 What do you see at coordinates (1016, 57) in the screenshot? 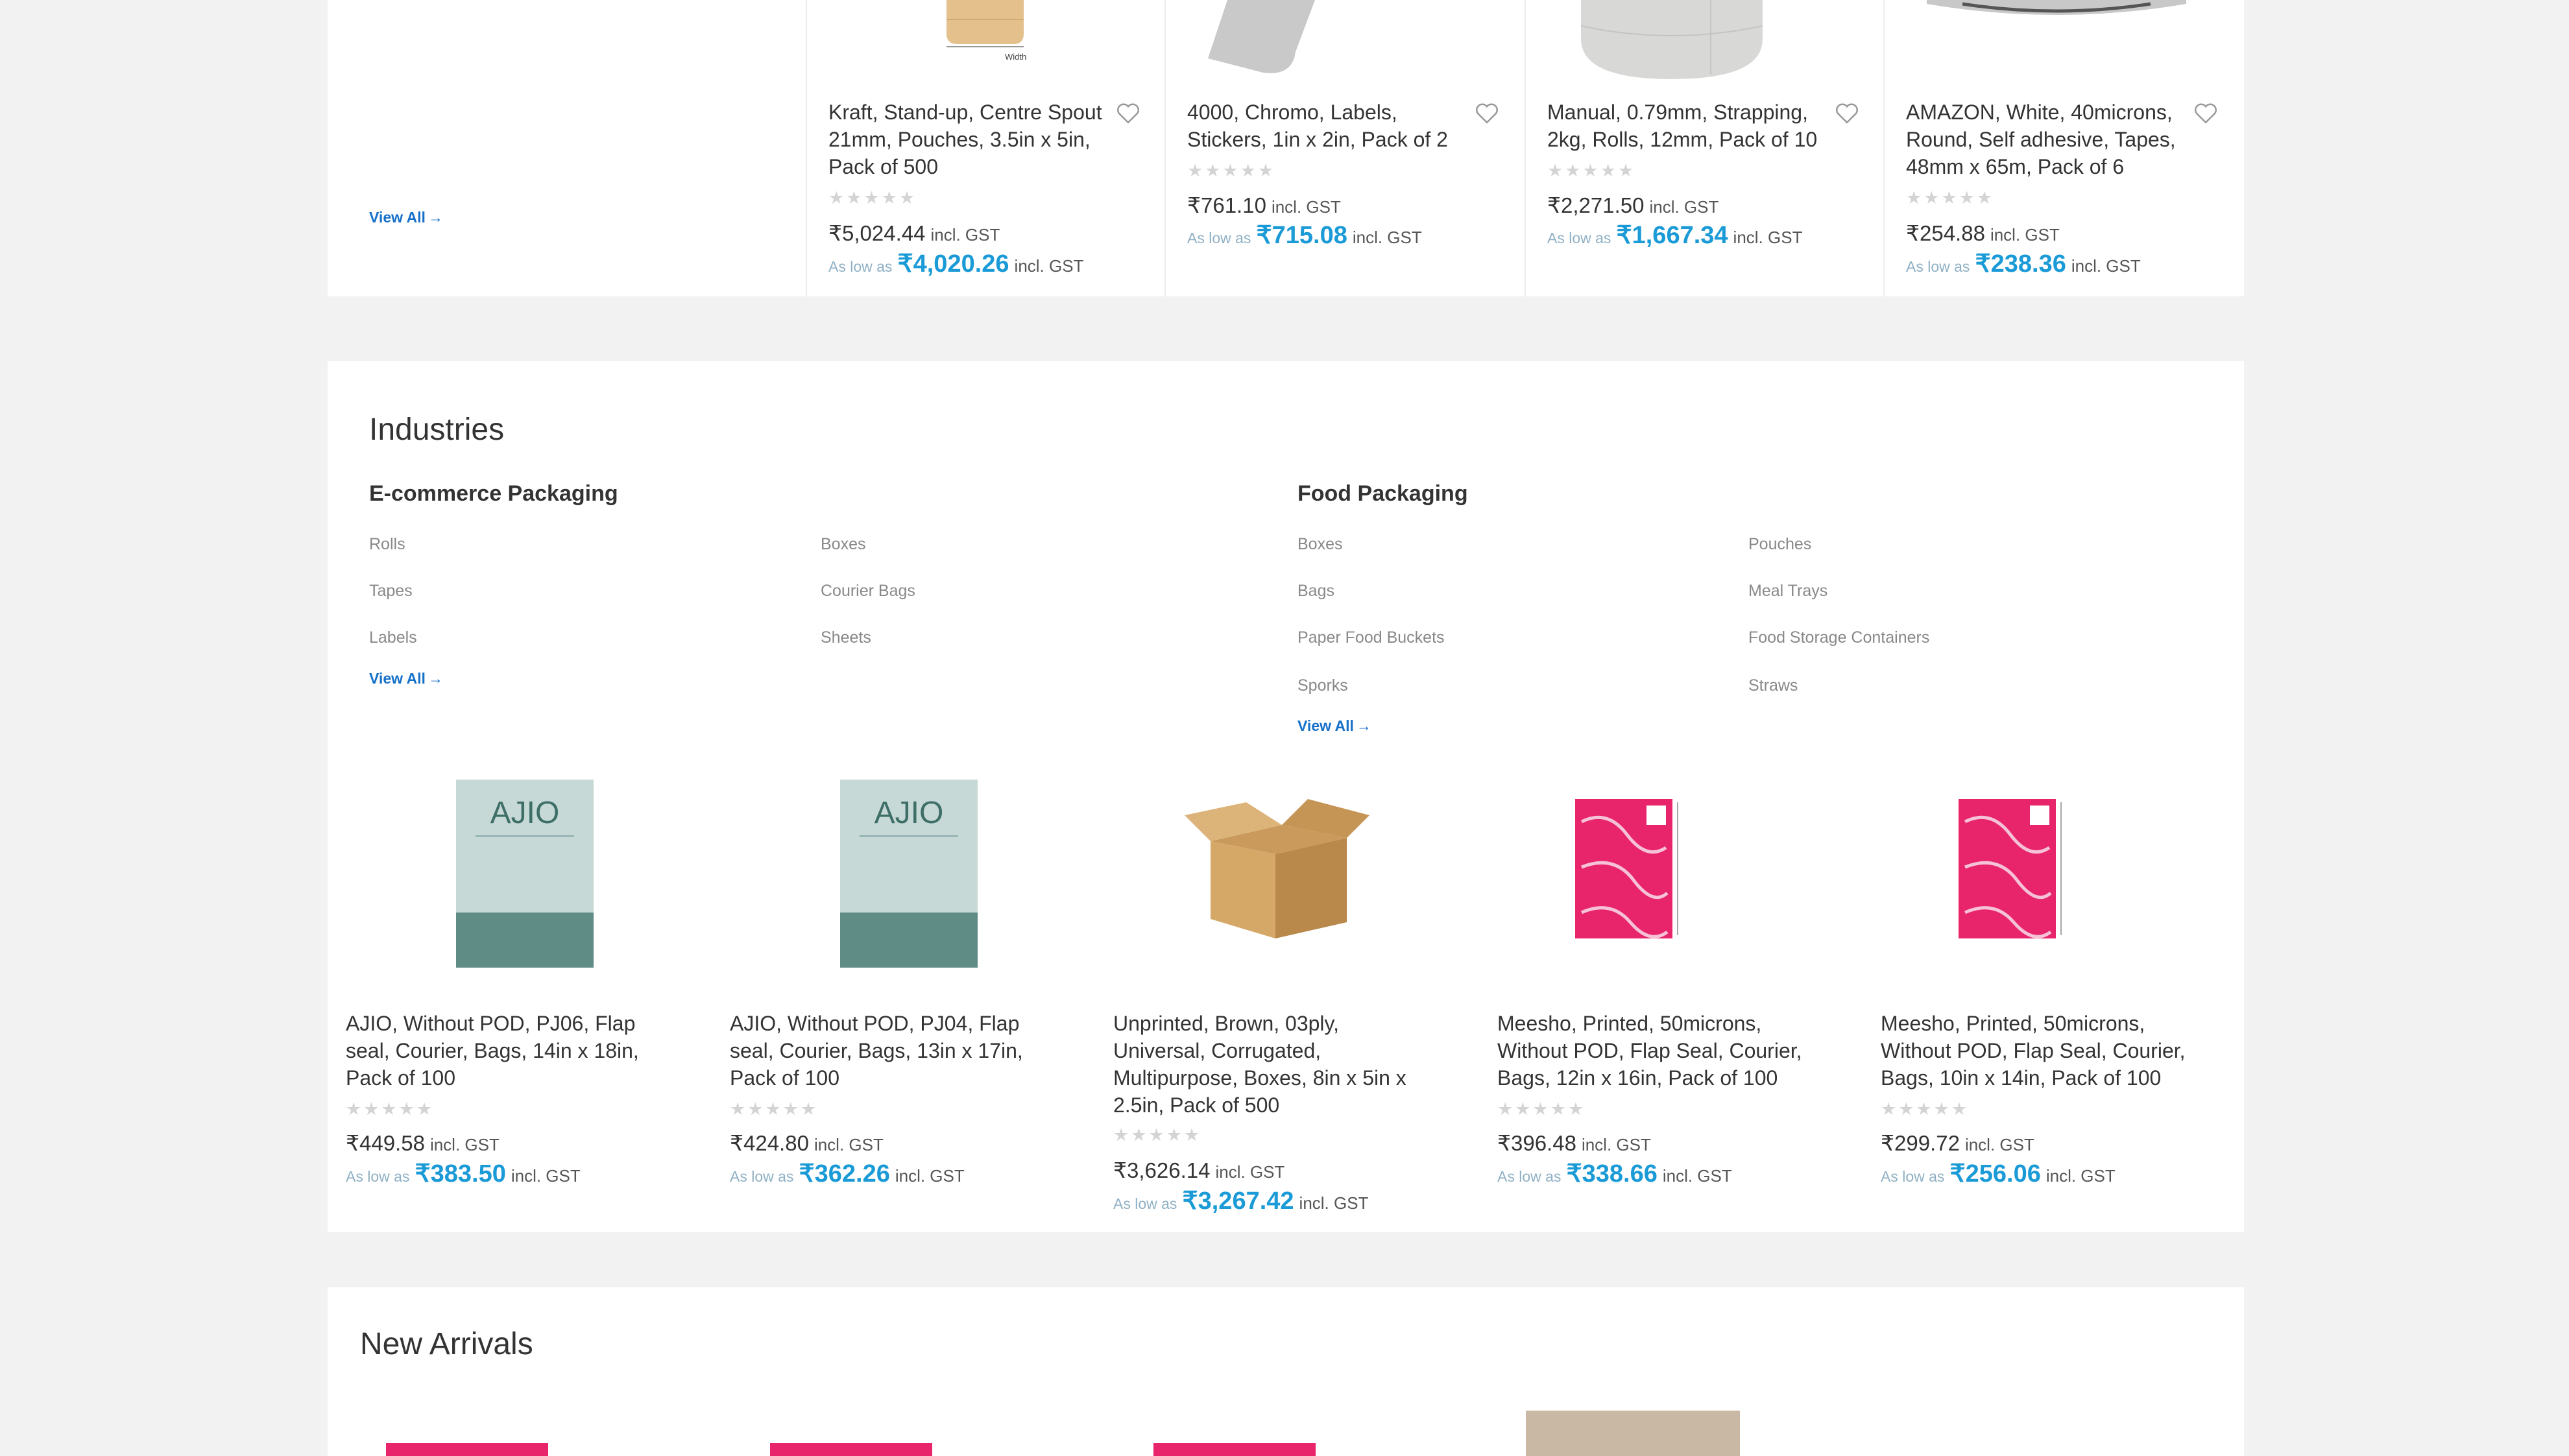
I see `image-dimension-label: Width` at bounding box center [1016, 57].